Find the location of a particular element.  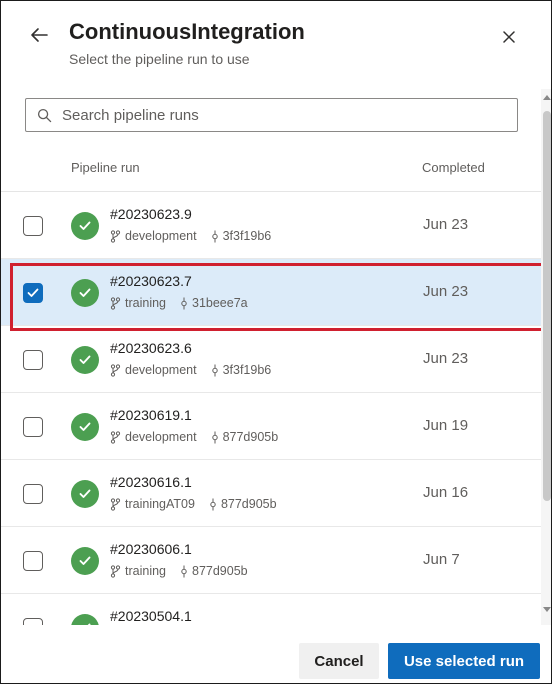

search-icon is located at coordinates (44, 115).